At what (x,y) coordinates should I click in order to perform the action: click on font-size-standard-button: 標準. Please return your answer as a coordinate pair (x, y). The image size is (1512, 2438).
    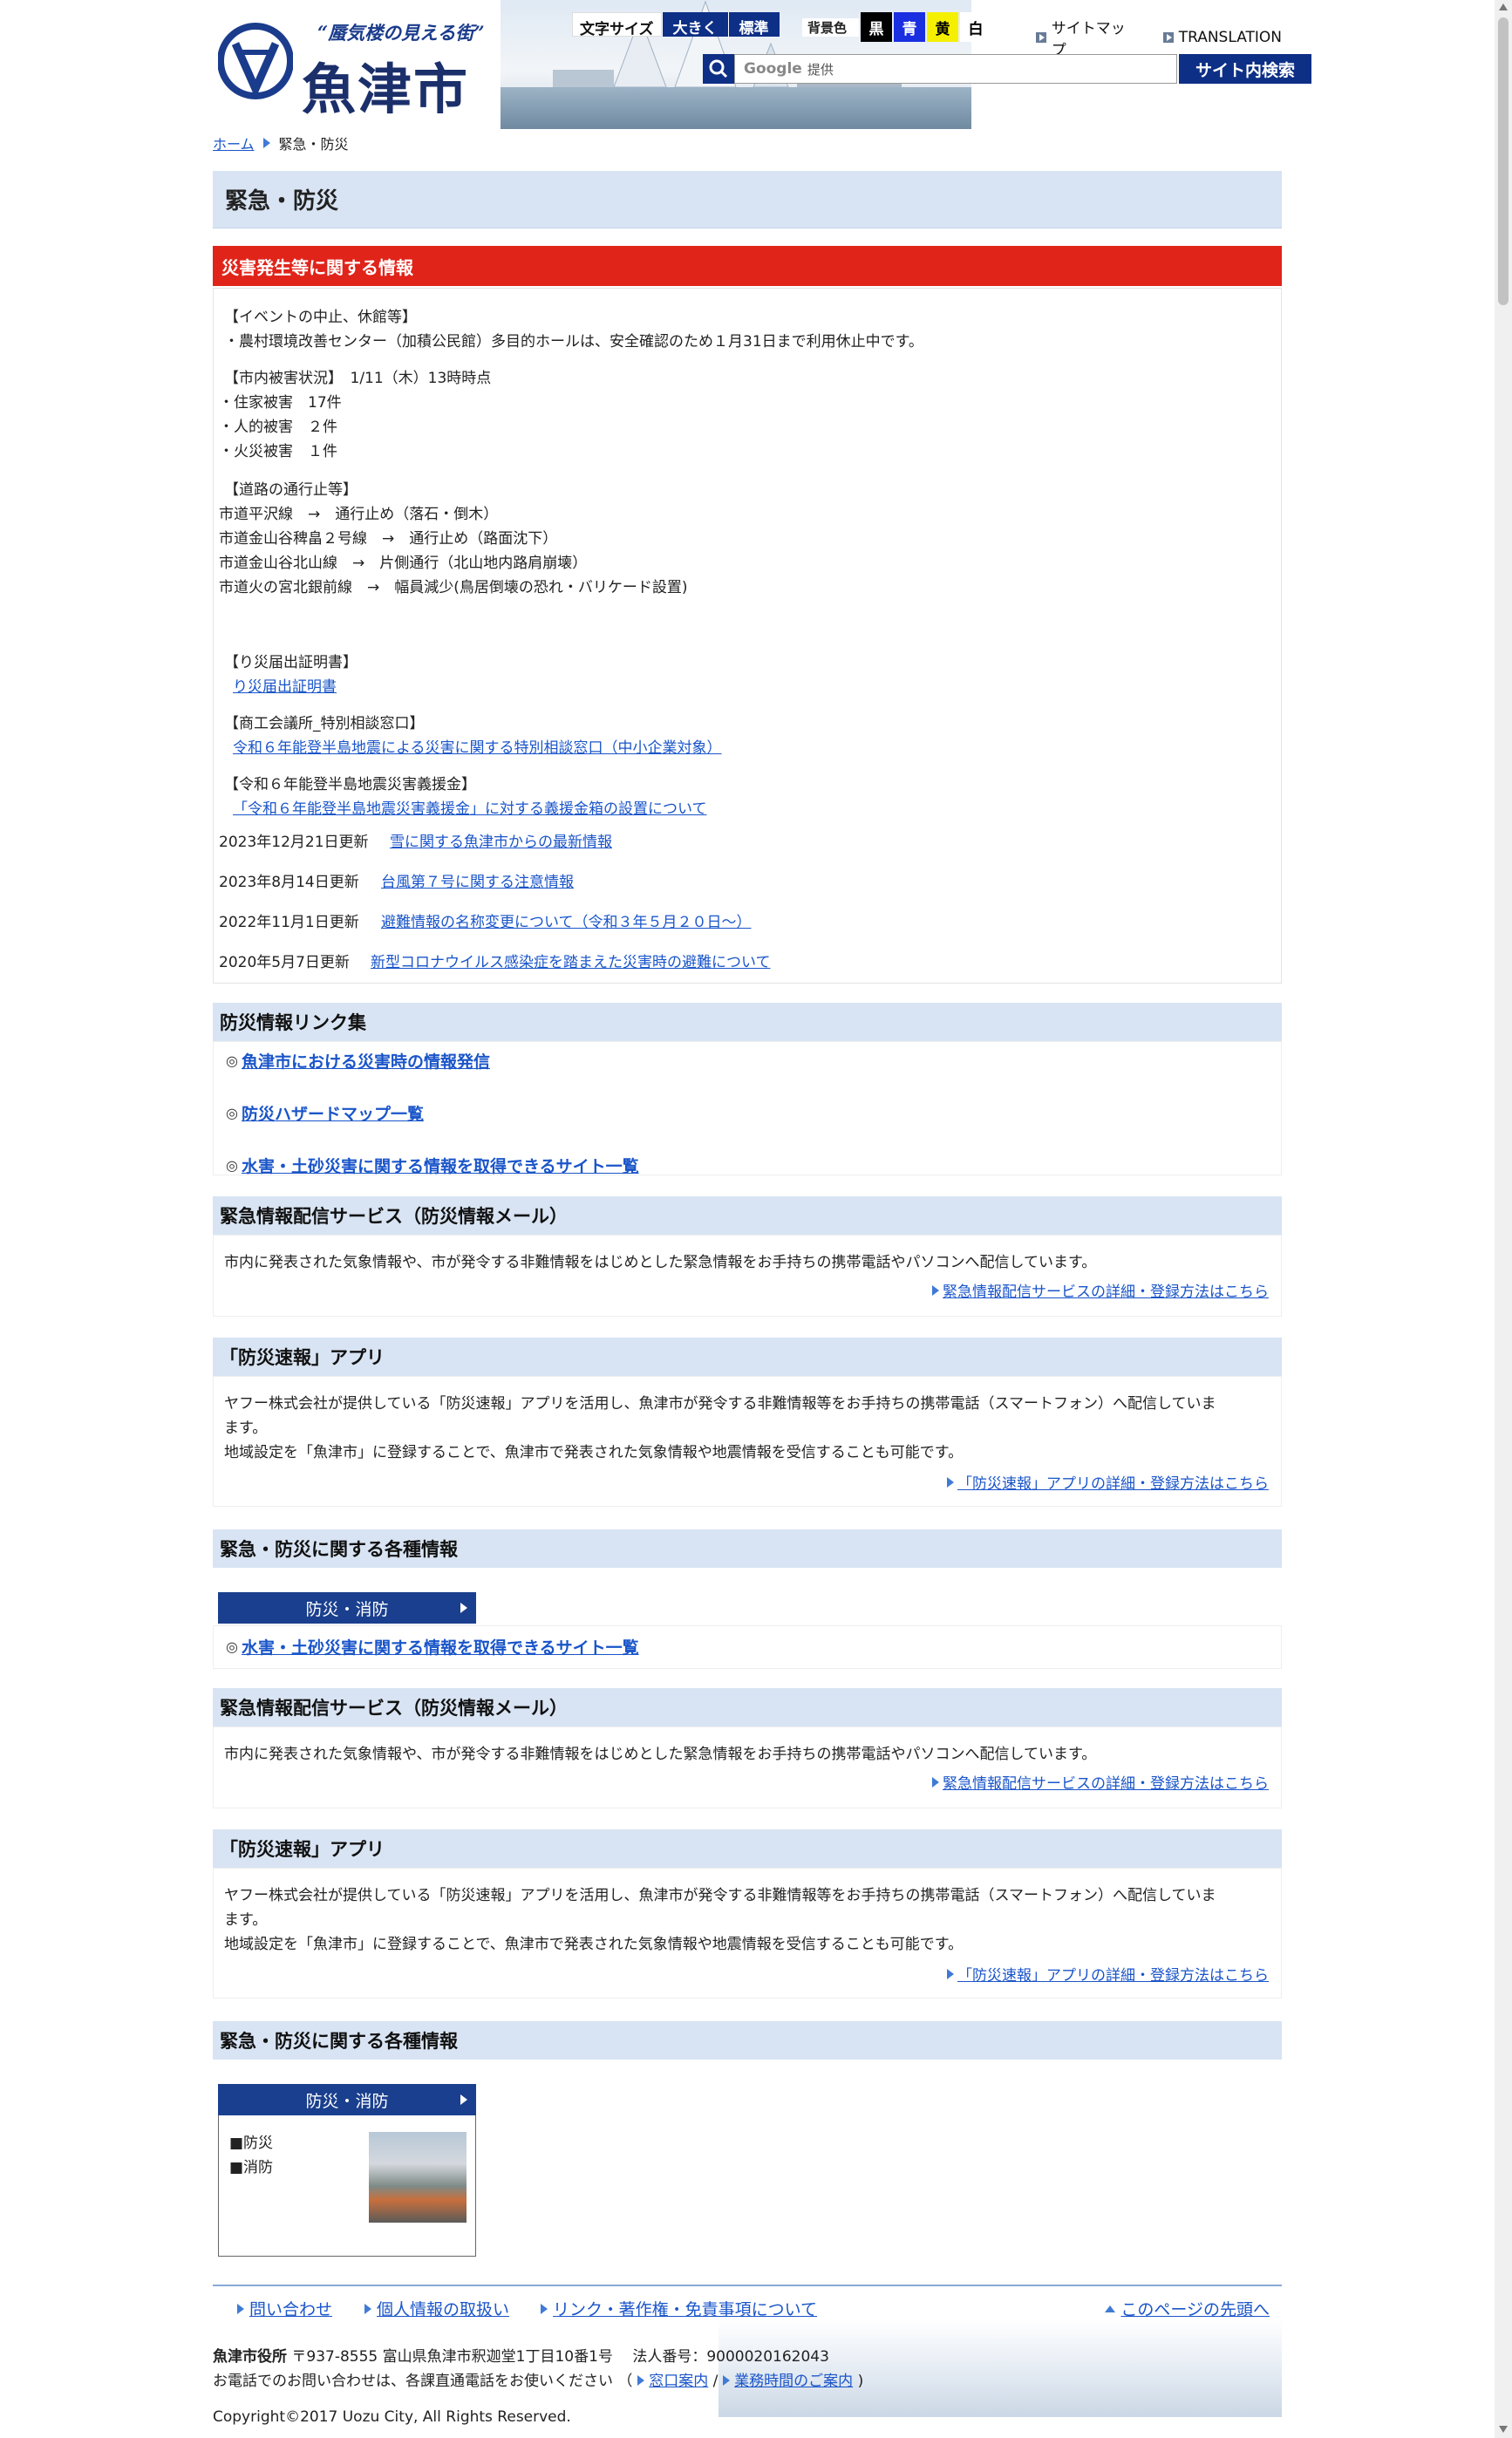
    Looking at the image, I should click on (753, 25).